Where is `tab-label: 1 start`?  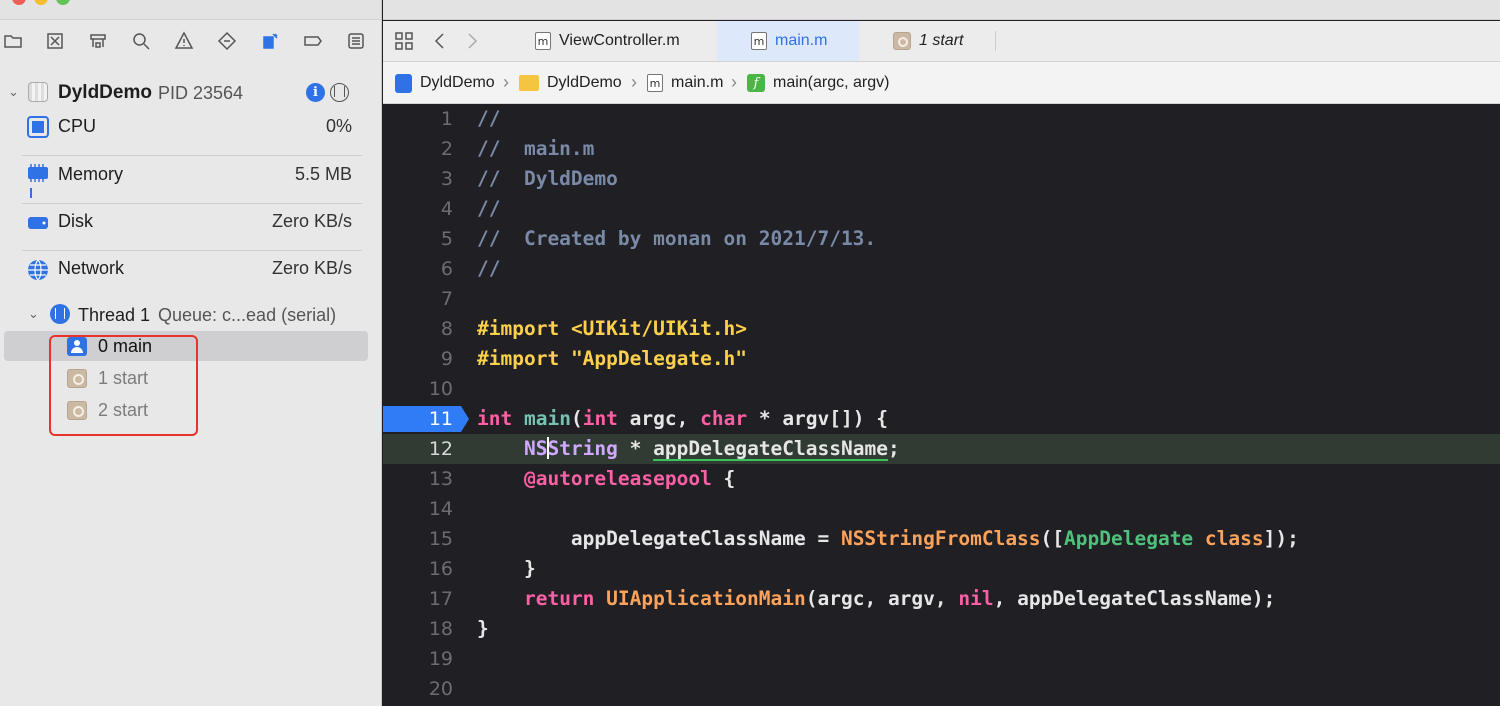 tab-label: 1 start is located at coordinates (941, 40).